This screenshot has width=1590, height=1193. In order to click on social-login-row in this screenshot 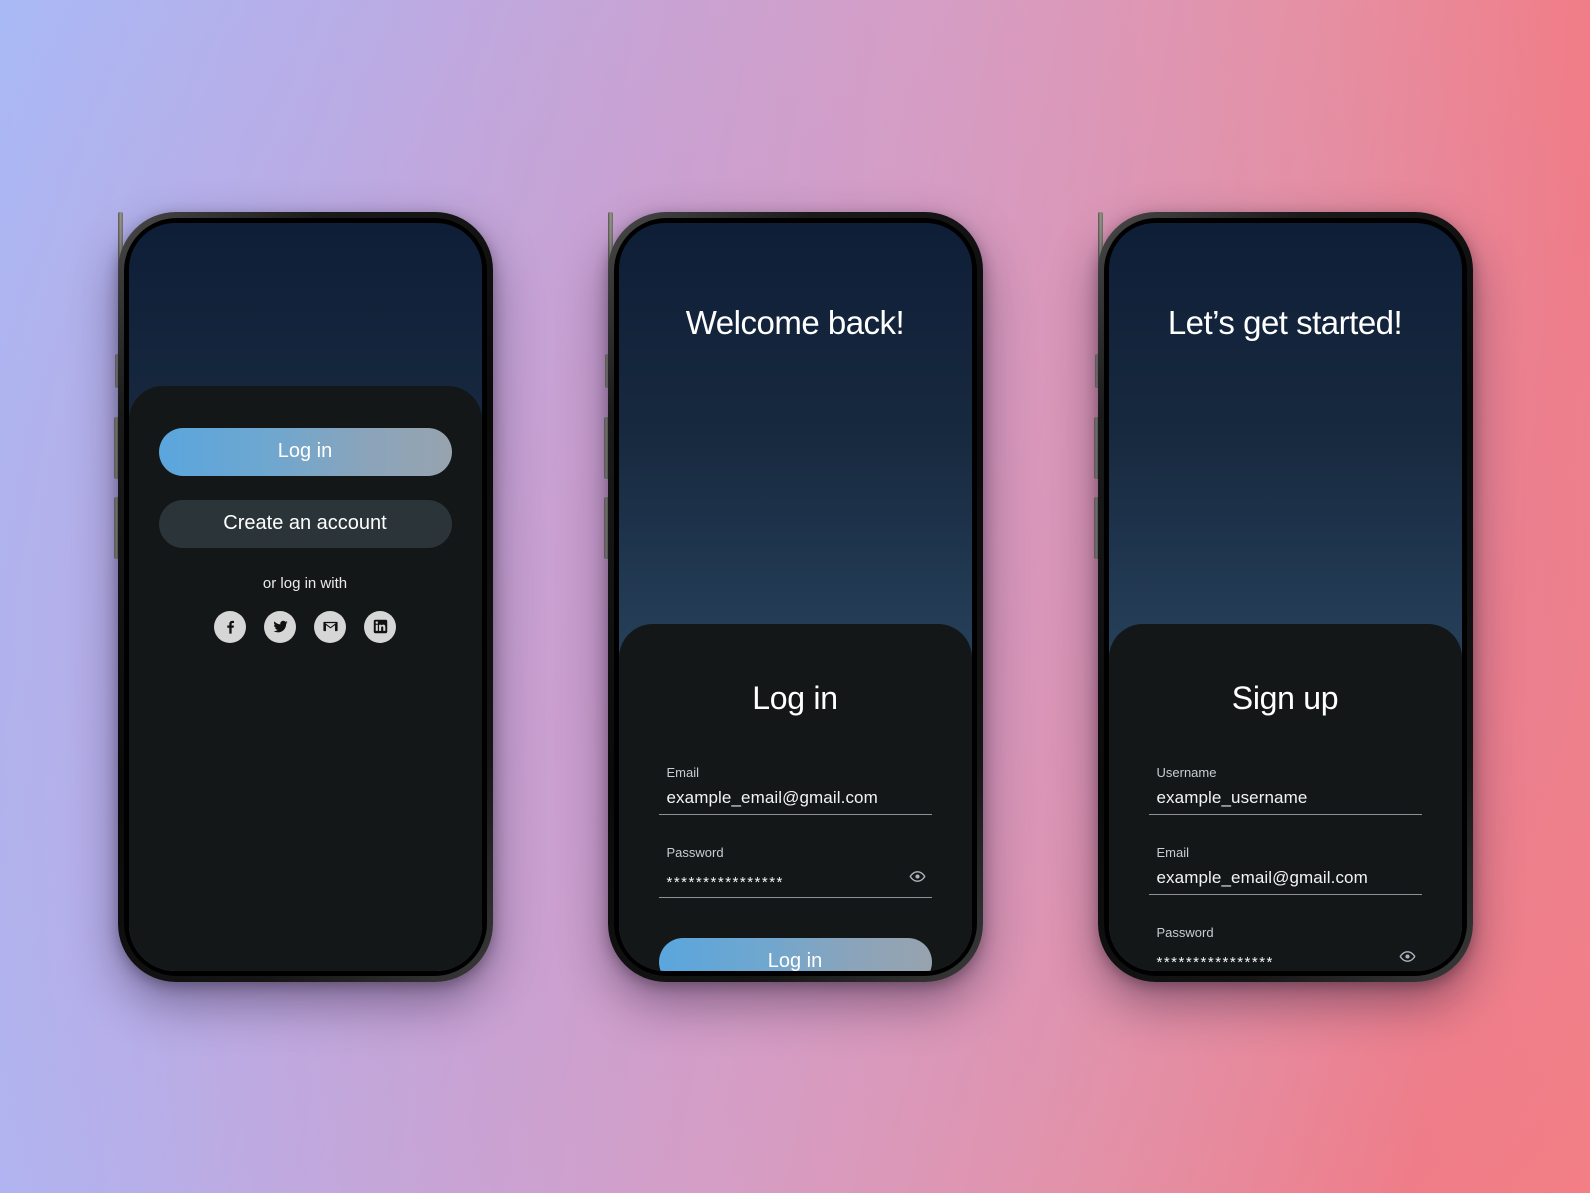, I will do `click(305, 626)`.